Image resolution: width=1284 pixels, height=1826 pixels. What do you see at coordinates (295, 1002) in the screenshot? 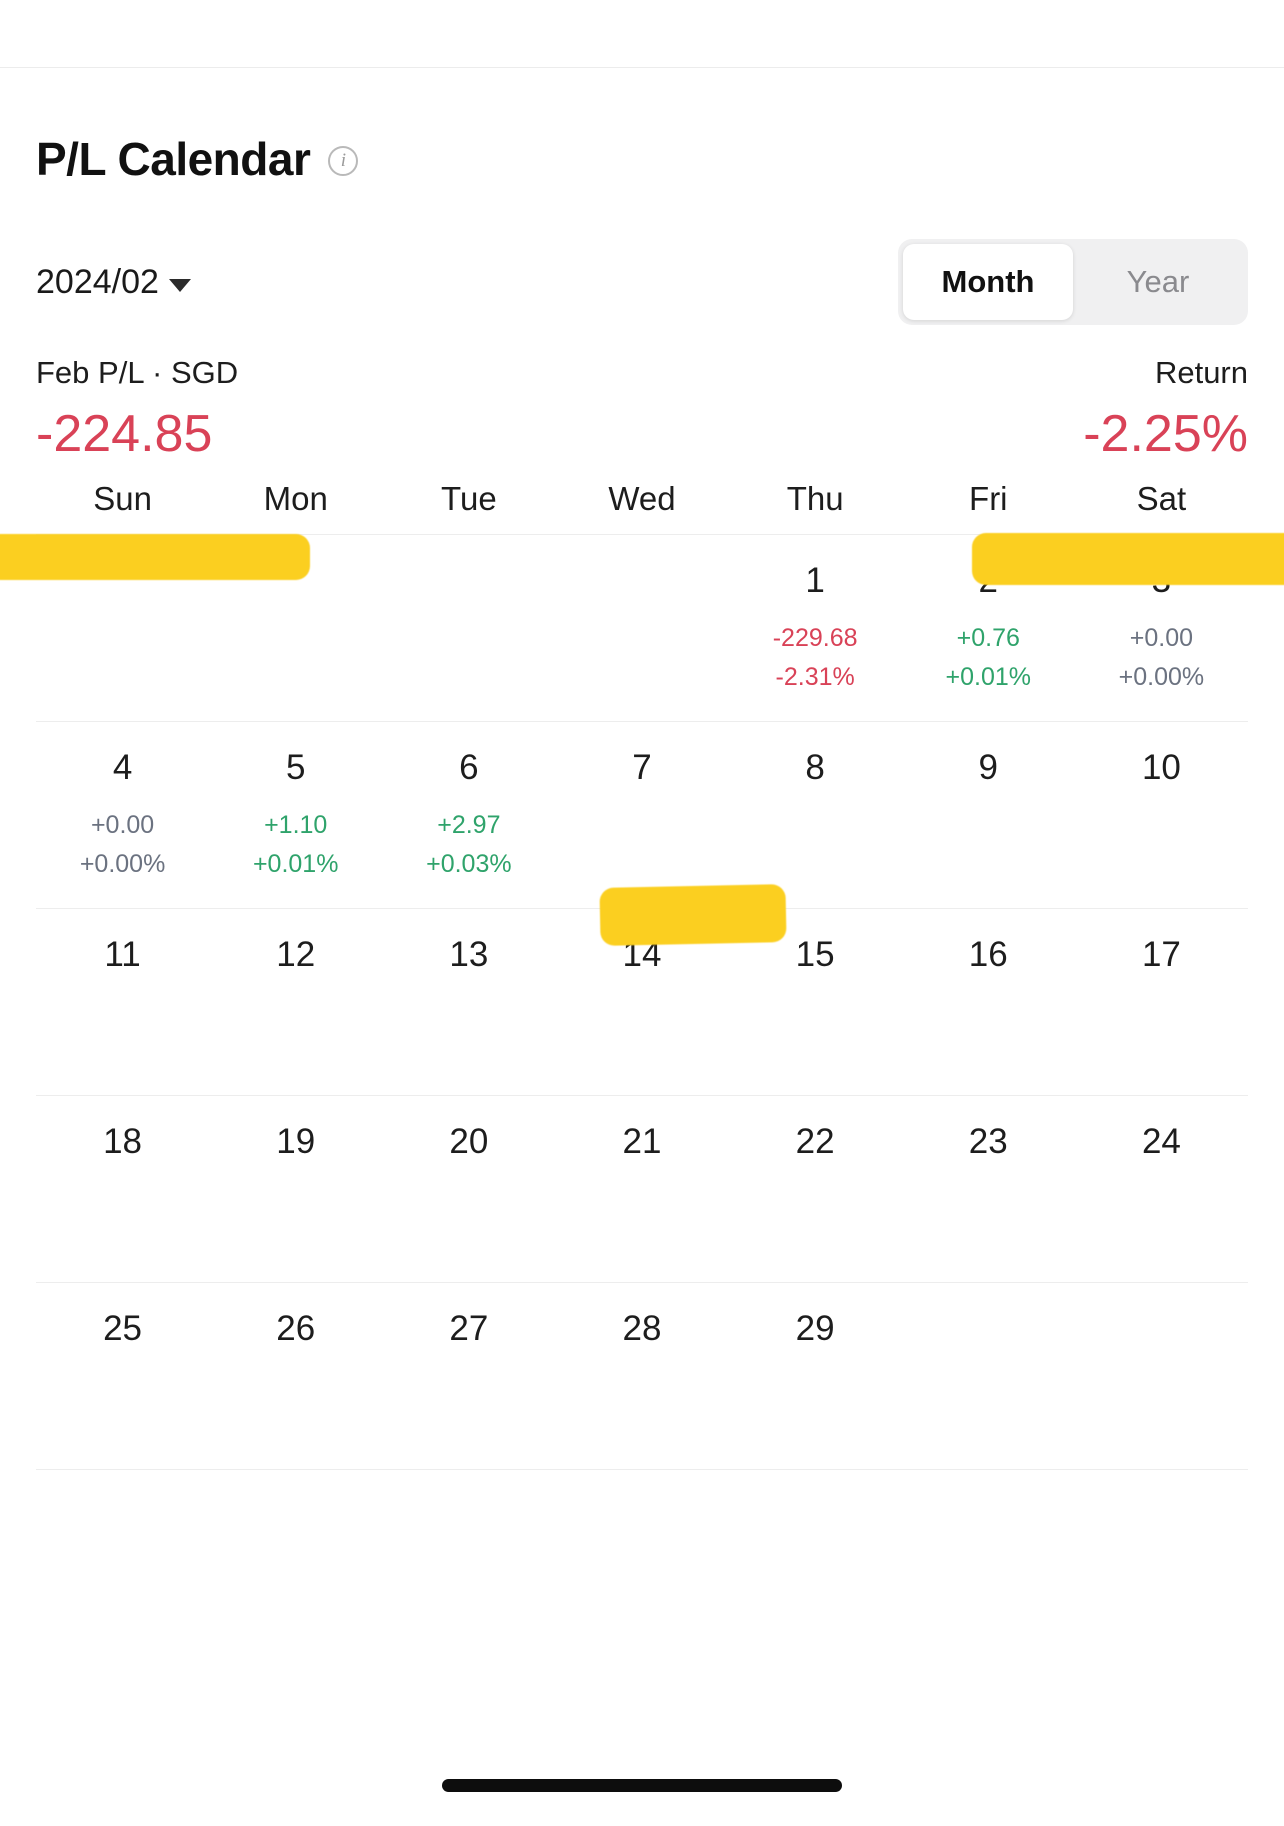
I see `calendar-day-12: 12` at bounding box center [295, 1002].